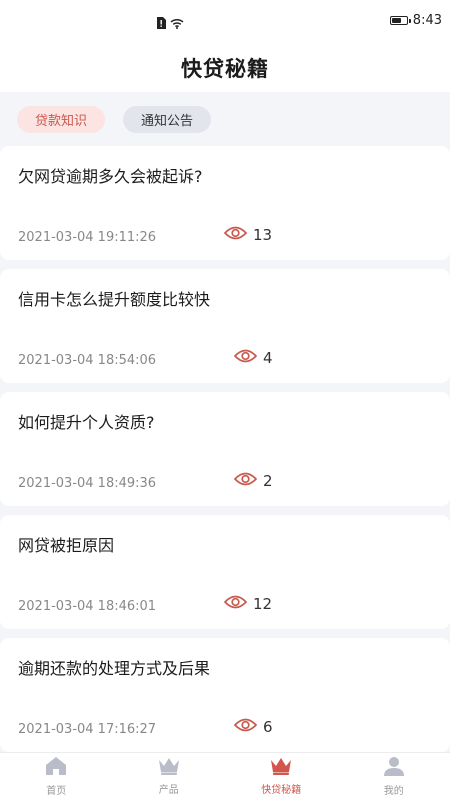 The image size is (450, 800). Describe the element at coordinates (110, 176) in the screenshot. I see `article-title: 欠网贷逾期多久会被起诉?` at that location.